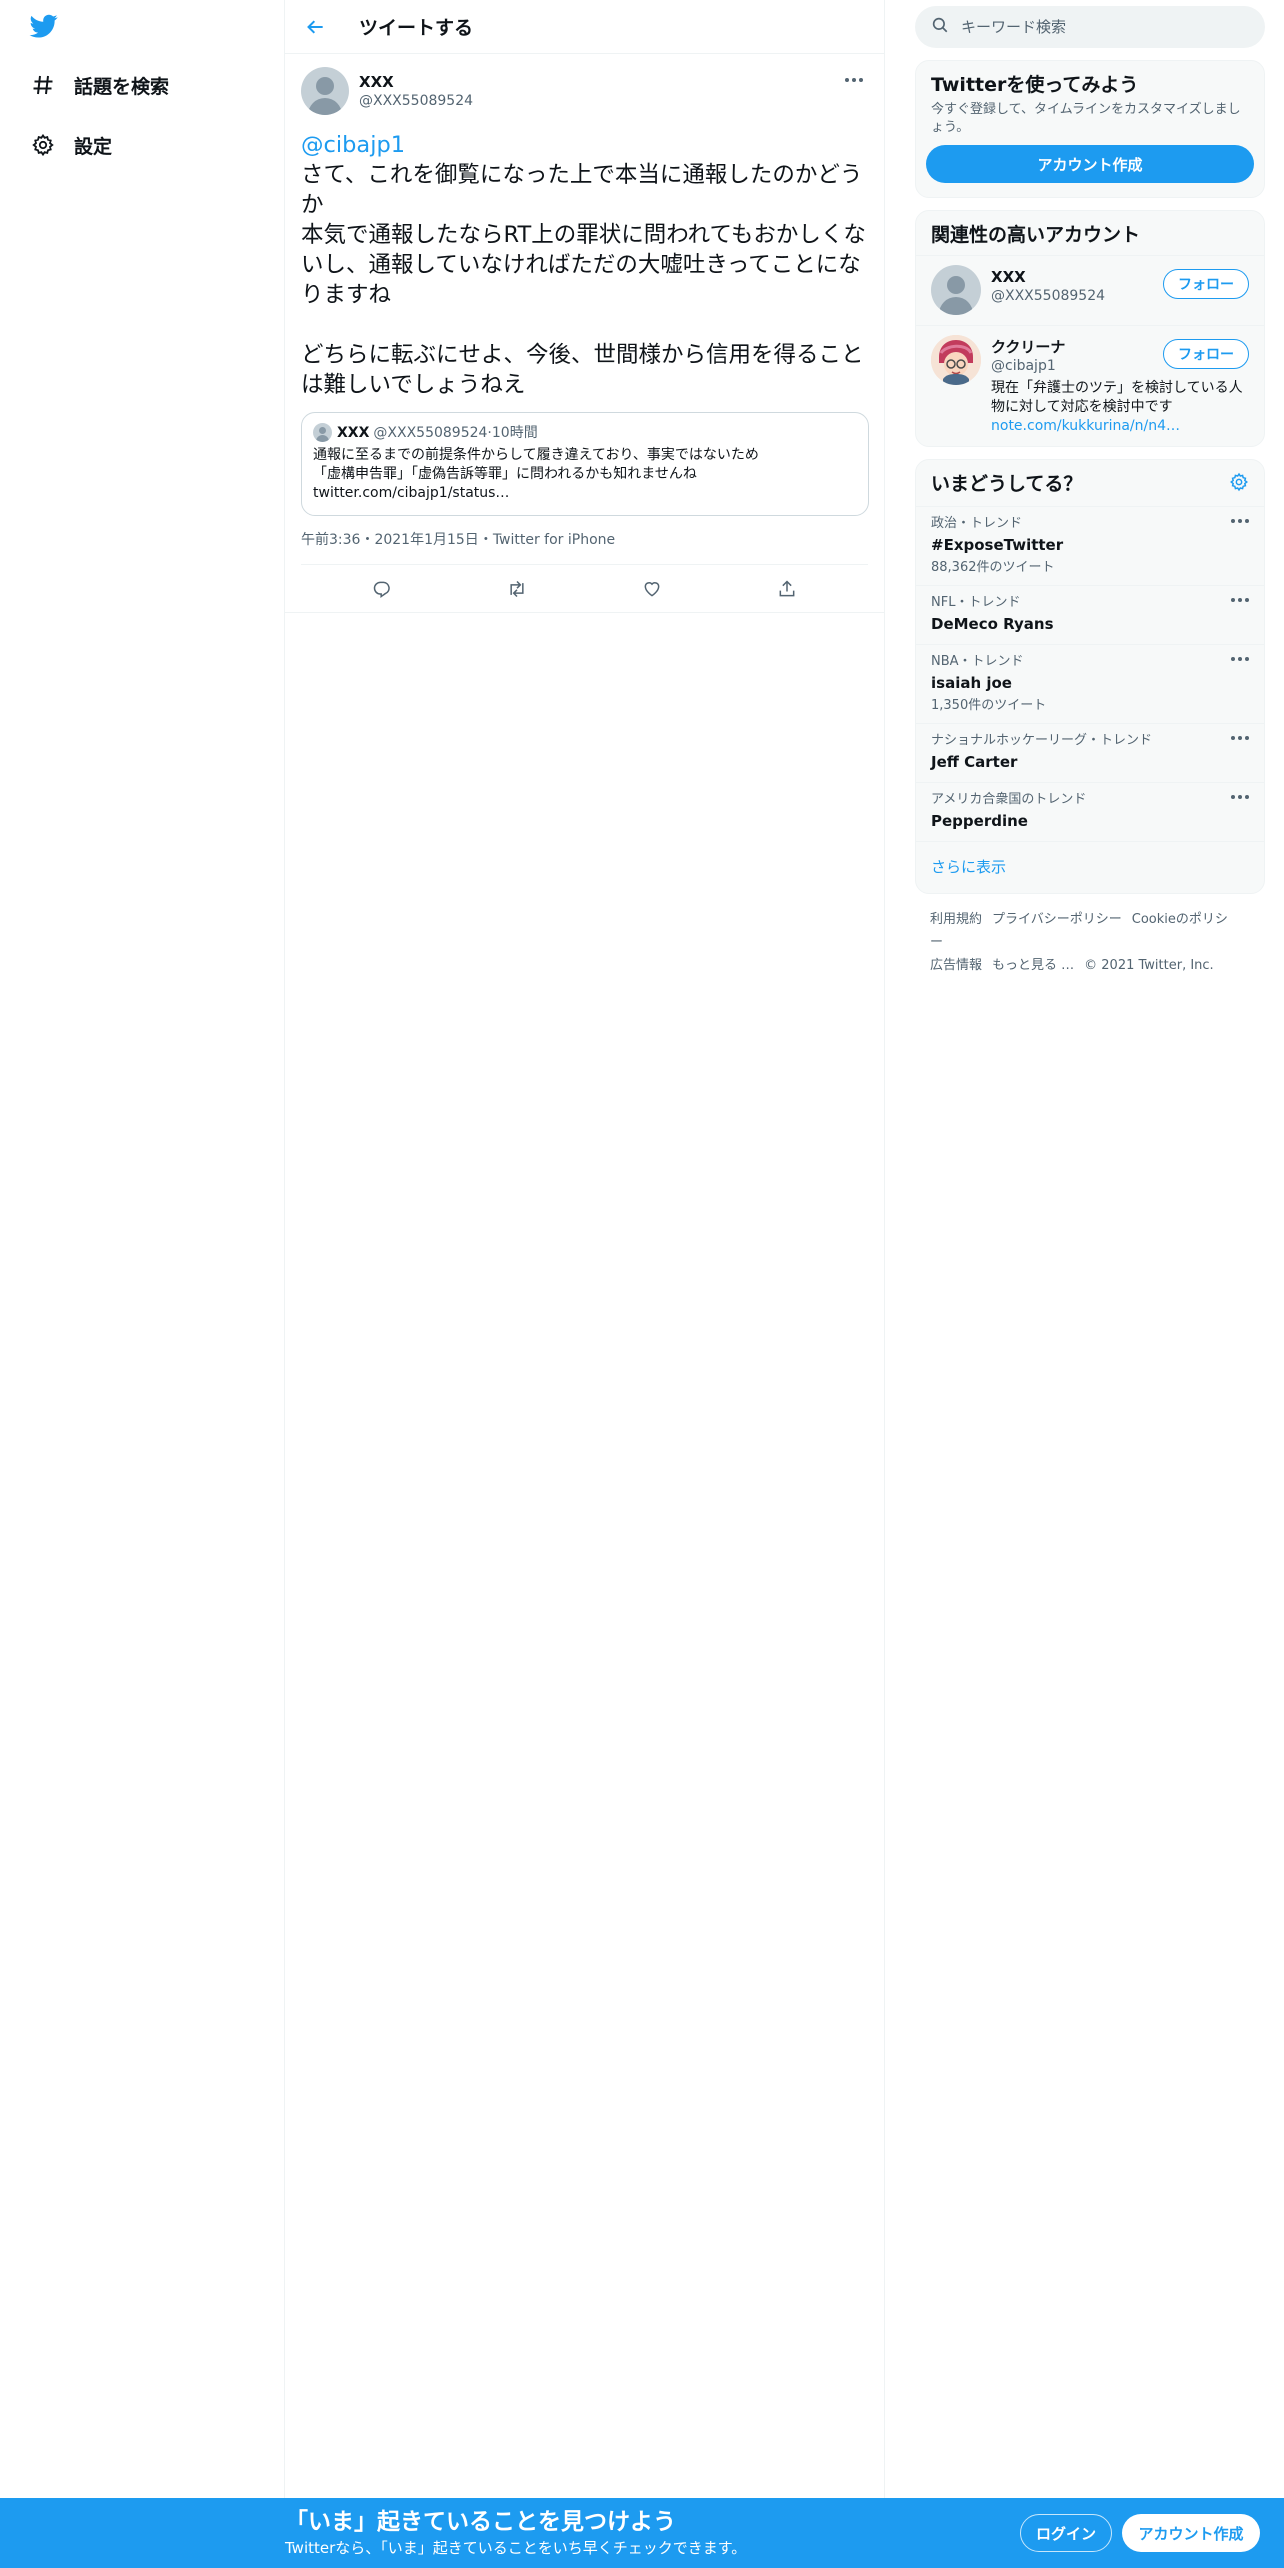 This screenshot has width=1284, height=2568. What do you see at coordinates (956, 965) in the screenshot?
I see `footer-link-ads: 広告情報` at bounding box center [956, 965].